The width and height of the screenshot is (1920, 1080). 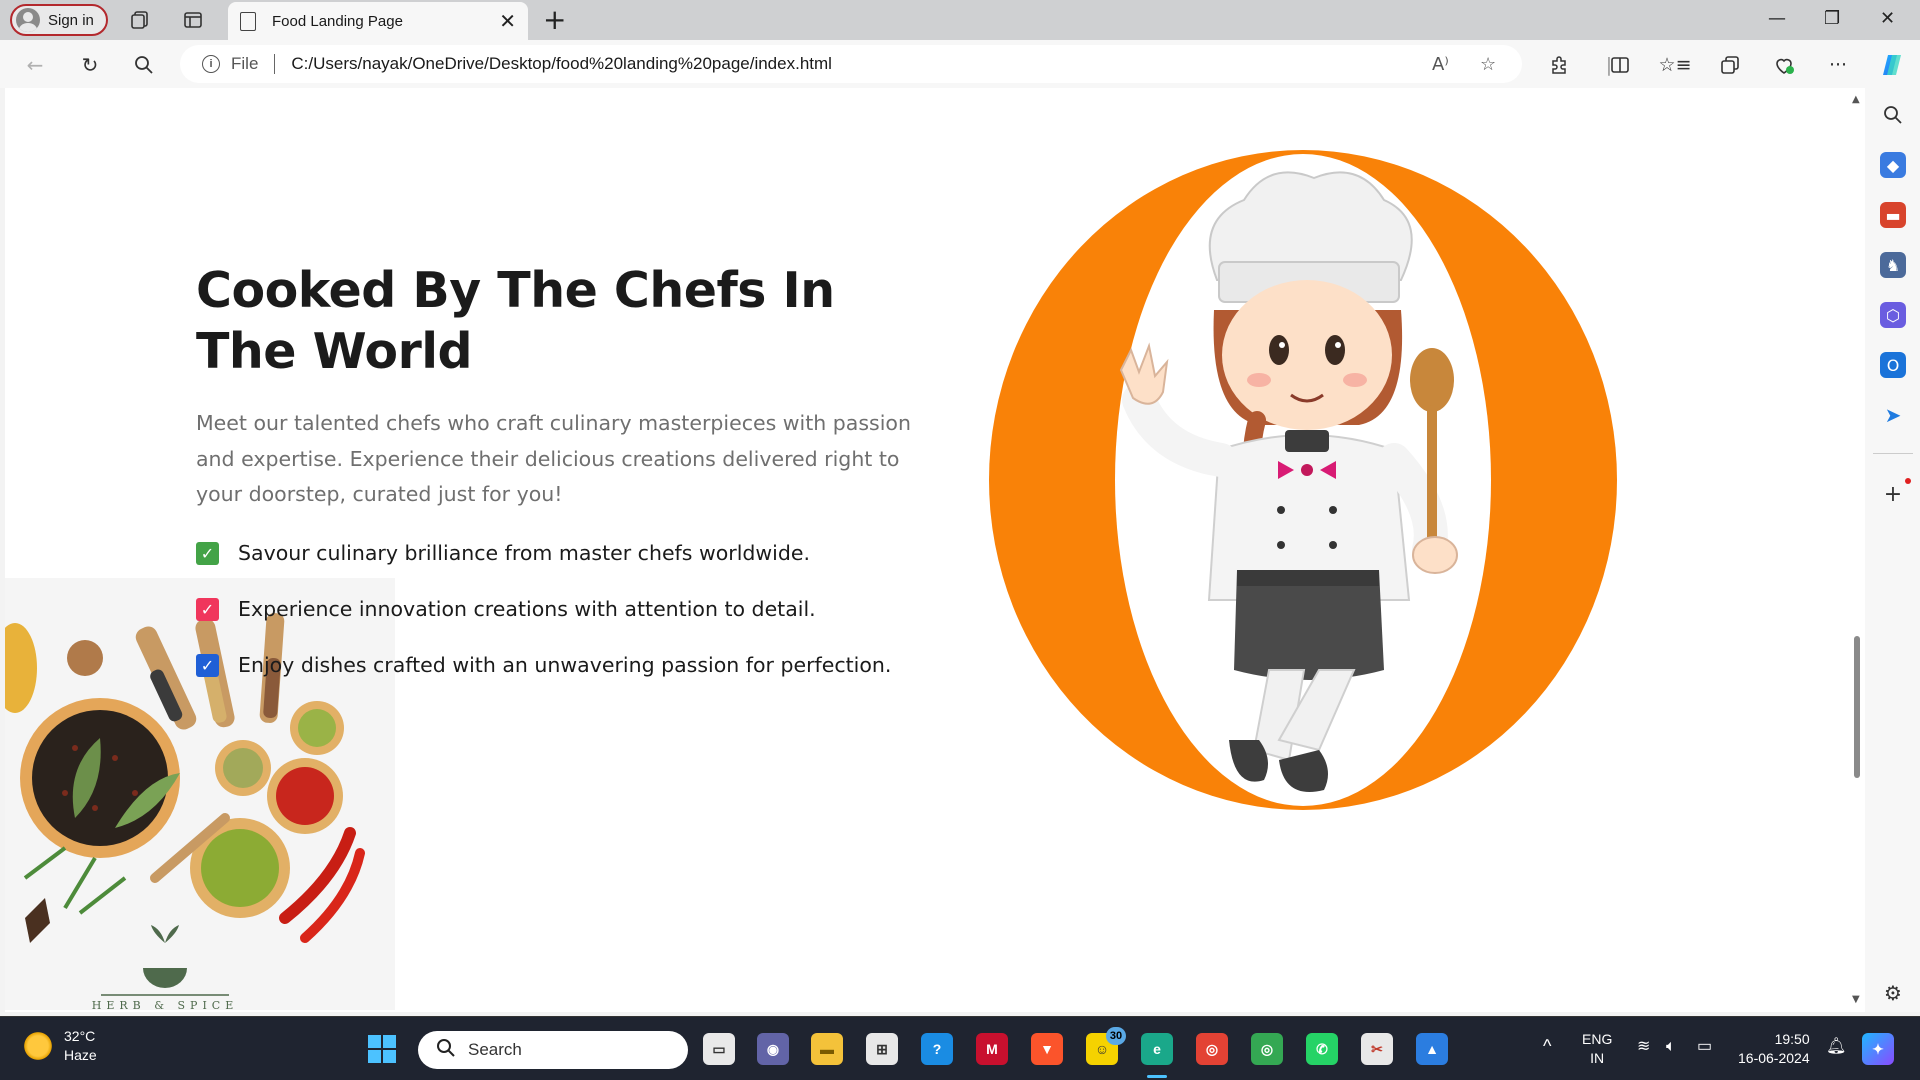 What do you see at coordinates (553, 1050) in the screenshot?
I see `taskbar-search: Search` at bounding box center [553, 1050].